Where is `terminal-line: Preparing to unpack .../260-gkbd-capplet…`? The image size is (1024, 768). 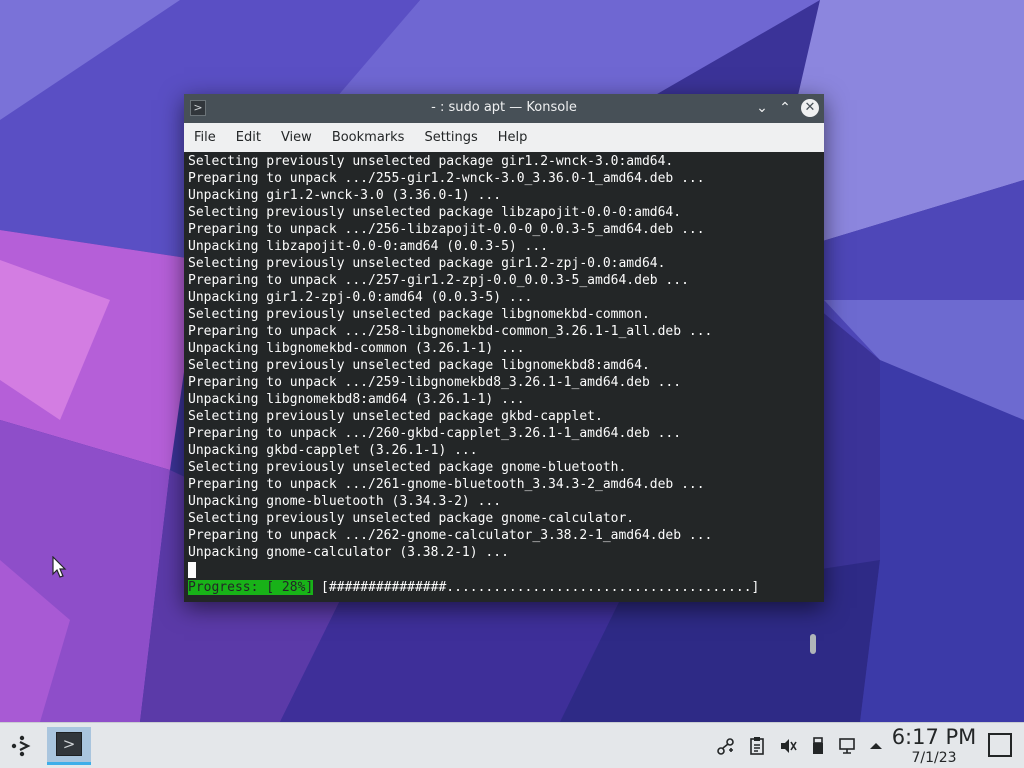 terminal-line: Preparing to unpack .../260-gkbd-capplet… is located at coordinates (435, 433).